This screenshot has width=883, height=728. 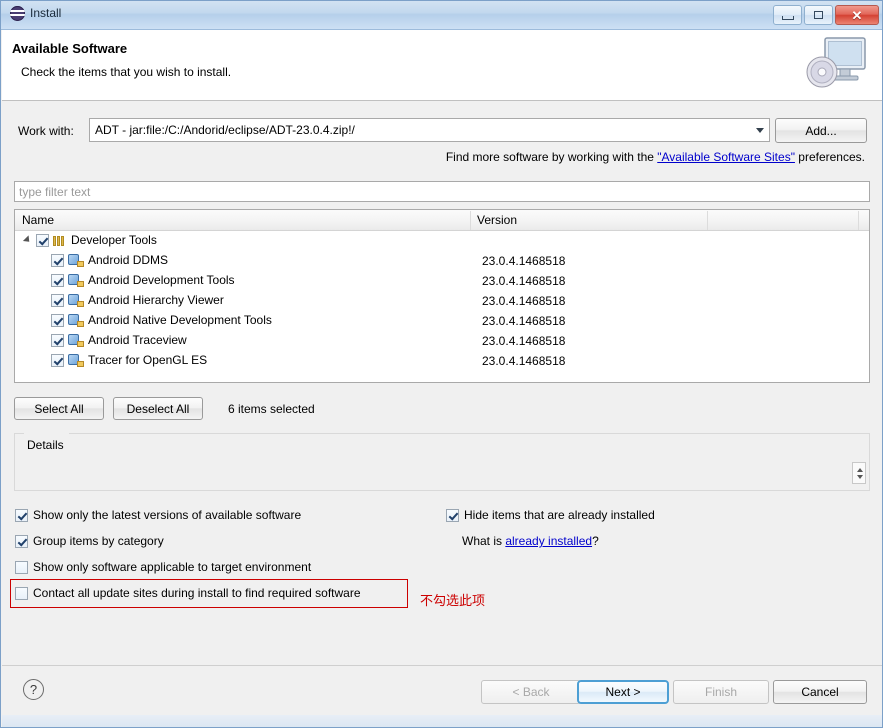 What do you see at coordinates (453, 601) in the screenshot?
I see `annotation-text: 不勾选此项` at bounding box center [453, 601].